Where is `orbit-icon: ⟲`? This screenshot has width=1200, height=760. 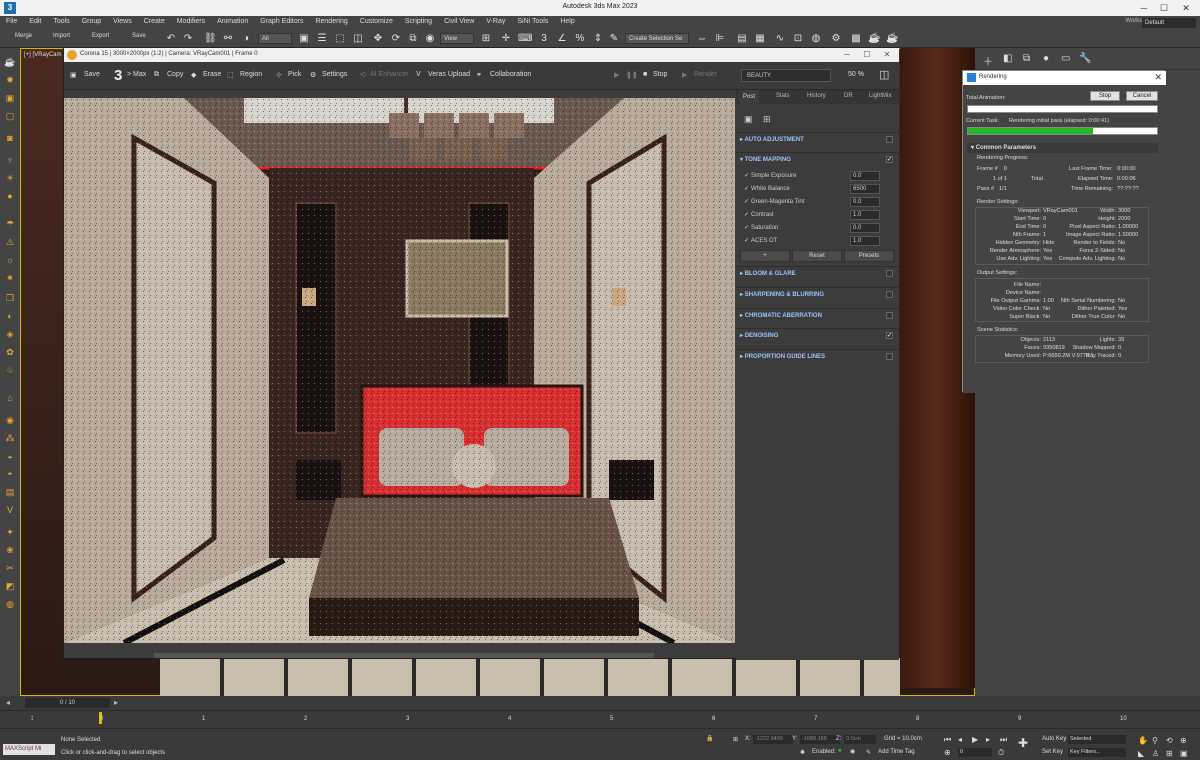
orbit-icon: ⟲ is located at coordinates (1169, 740).